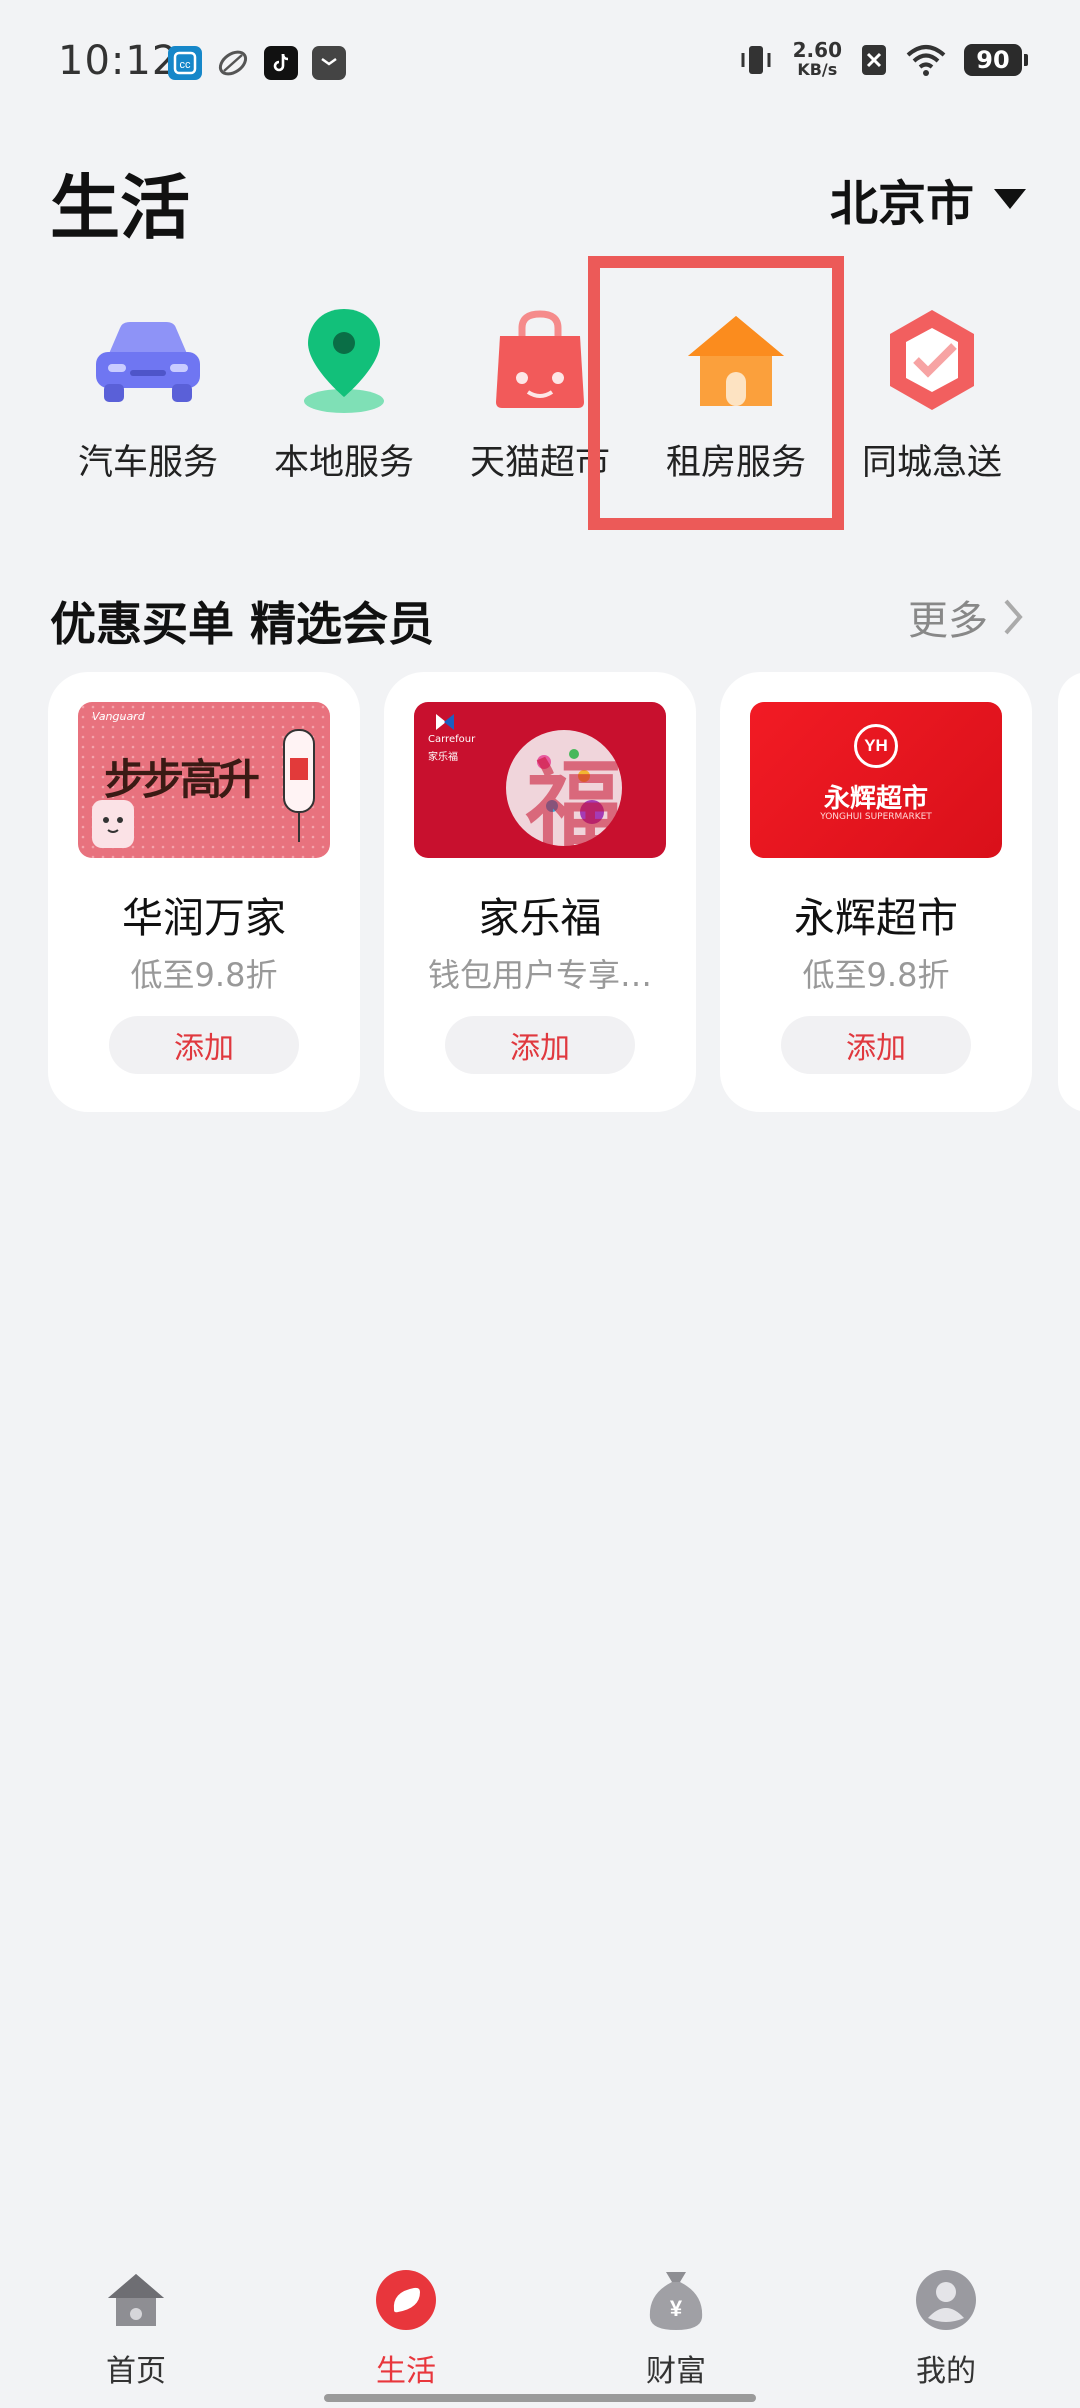  I want to click on nav-label: 生活, so click(406, 2371).